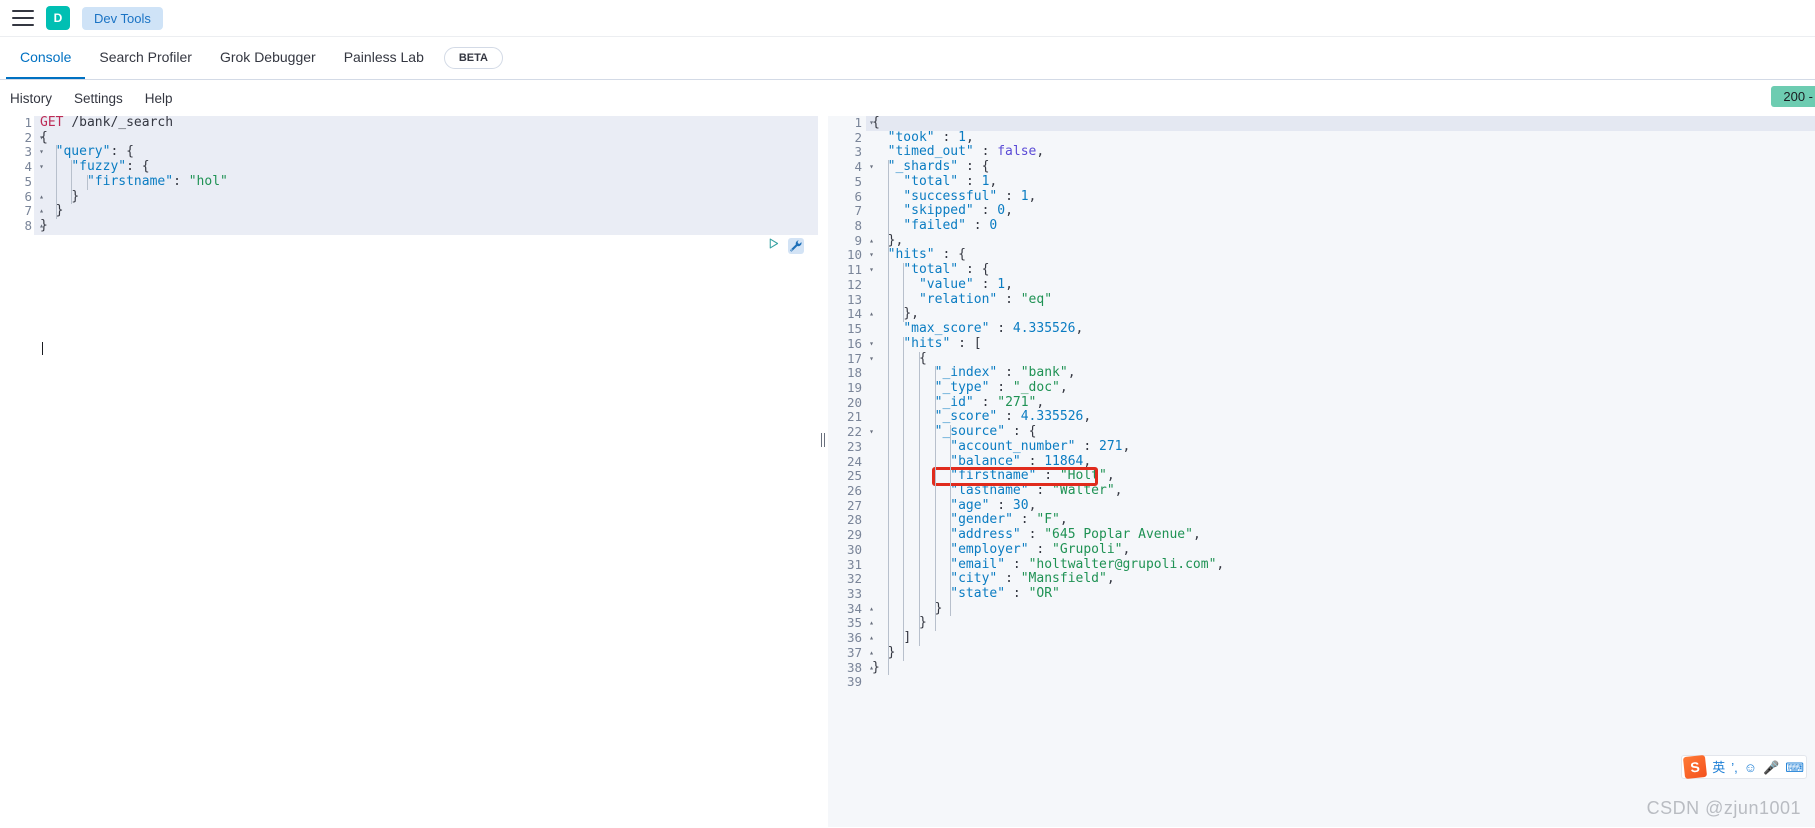 The image size is (1815, 828). Describe the element at coordinates (864, 167) in the screenshot. I see `line-number: 4 ▾` at that location.